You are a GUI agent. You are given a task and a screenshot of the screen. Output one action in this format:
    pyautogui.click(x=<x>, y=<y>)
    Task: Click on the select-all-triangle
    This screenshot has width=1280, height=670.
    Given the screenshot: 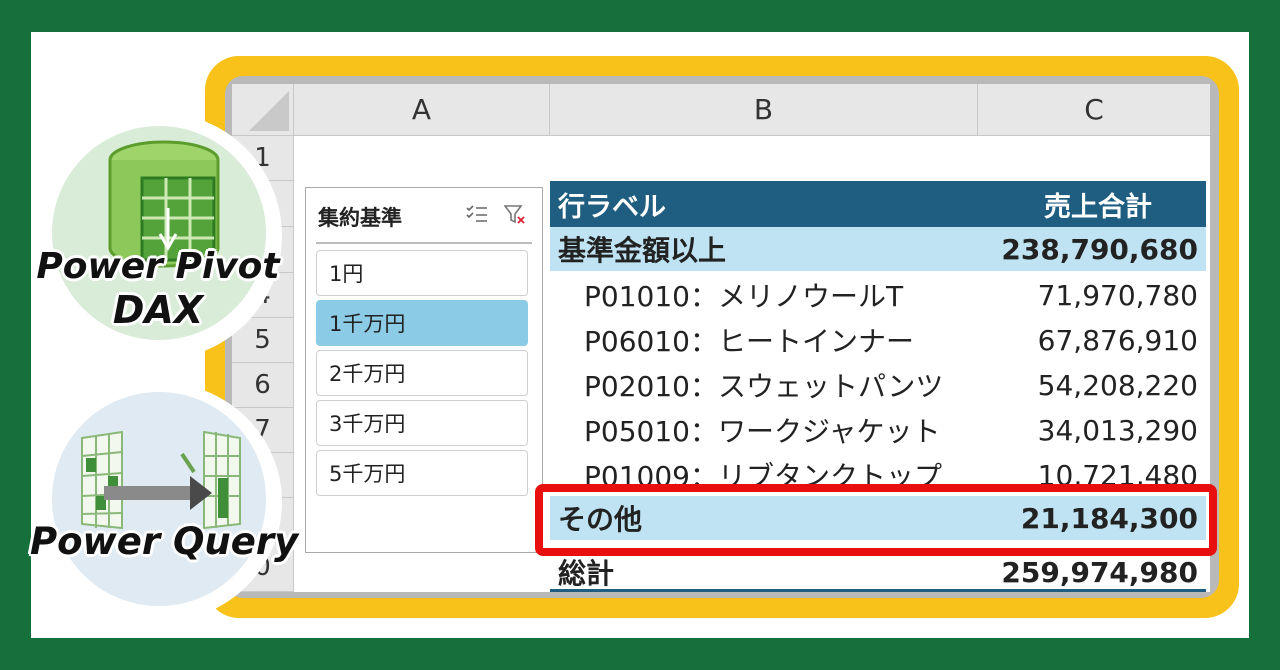 What is the action you would take?
    pyautogui.click(x=269, y=111)
    